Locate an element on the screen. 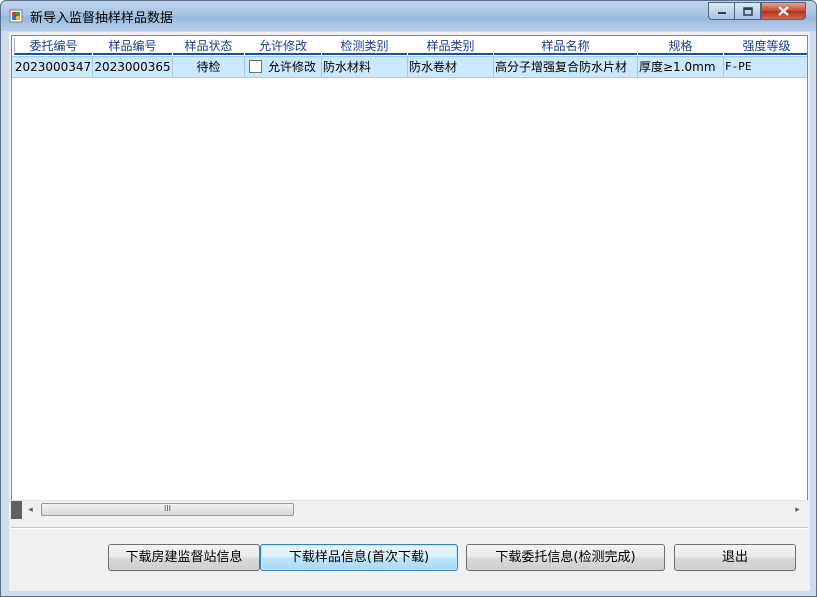 The height and width of the screenshot is (597, 817). column-header-jclb: 检测类别 is located at coordinates (364, 46).